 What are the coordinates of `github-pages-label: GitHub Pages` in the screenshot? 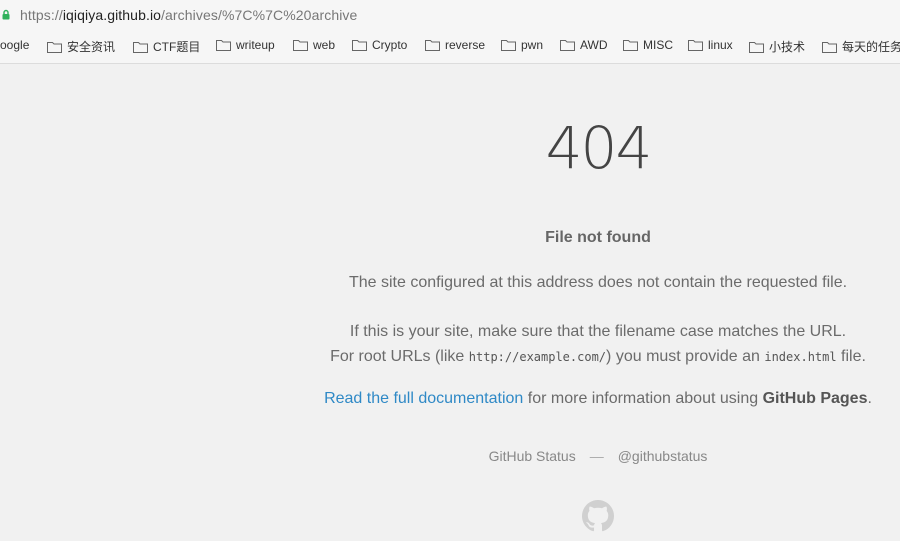 It's located at (815, 398).